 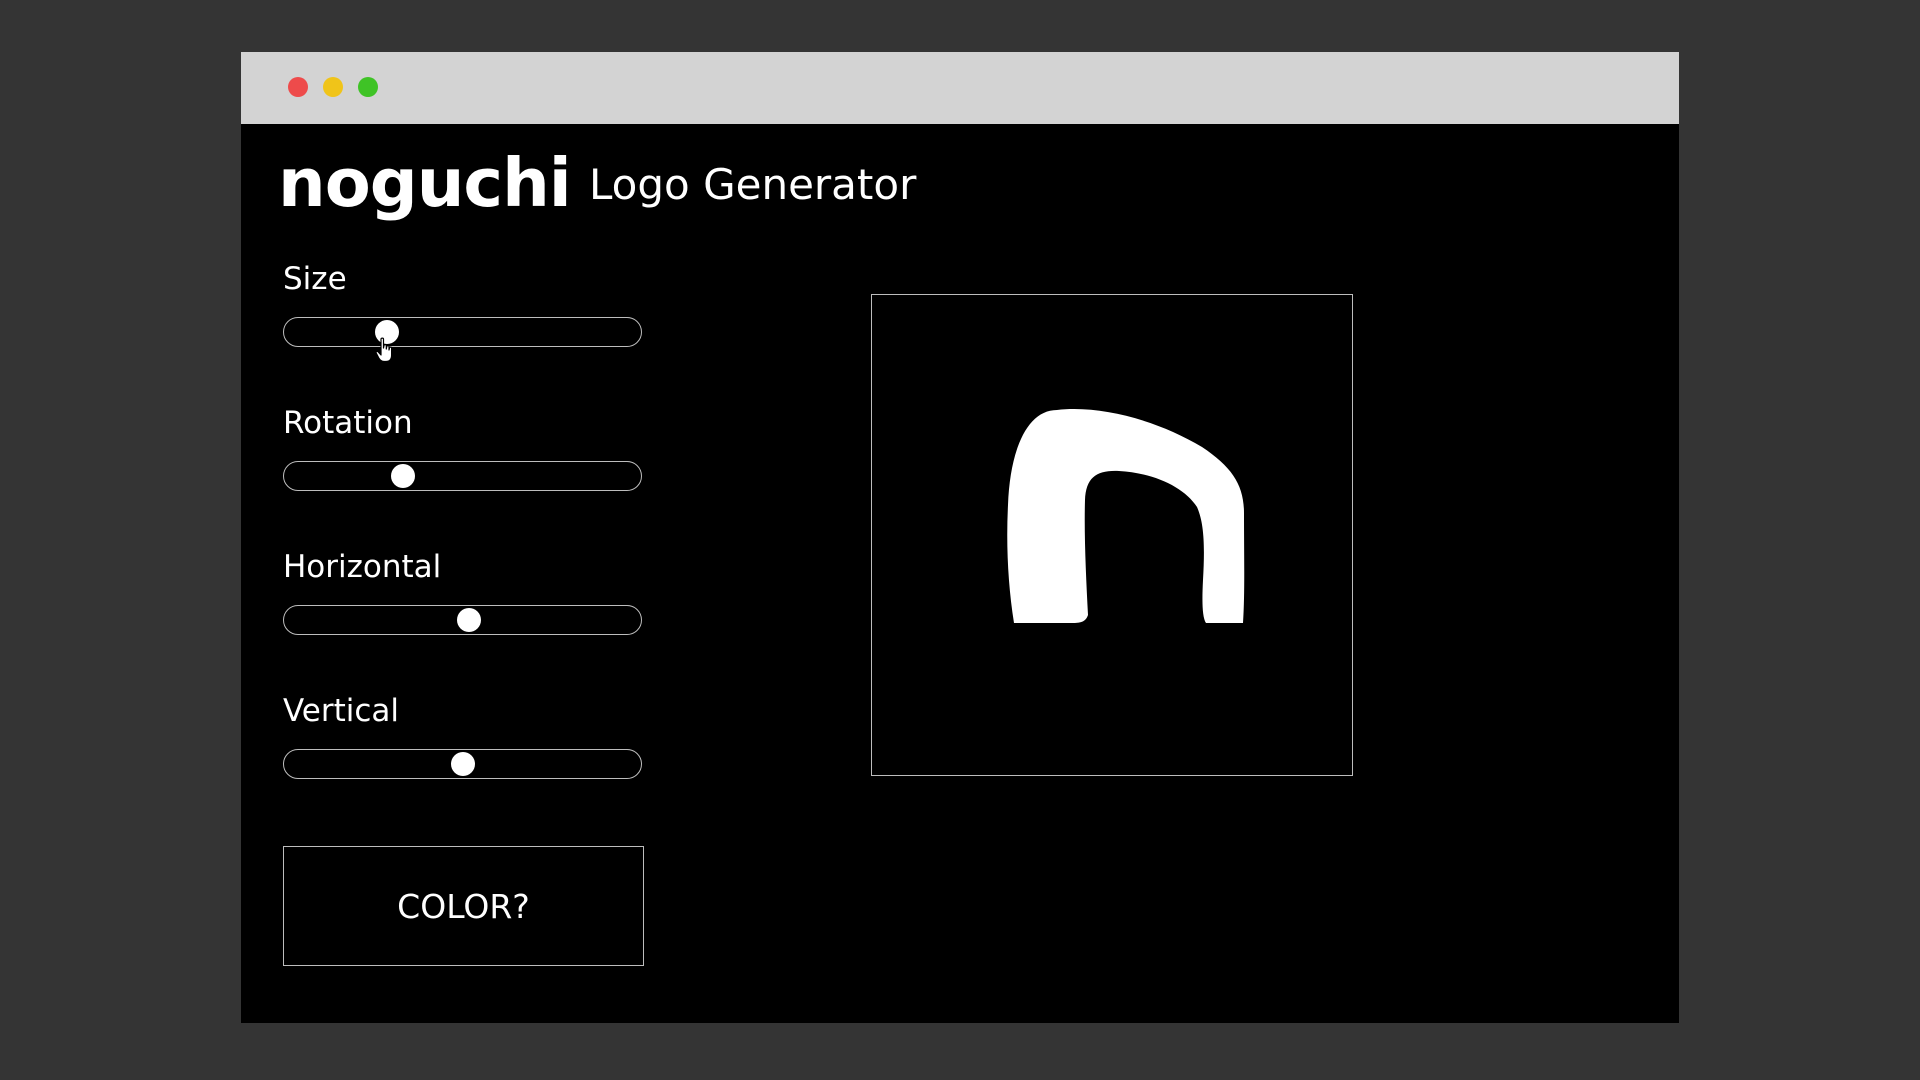 I want to click on size-slider, so click(x=462, y=332).